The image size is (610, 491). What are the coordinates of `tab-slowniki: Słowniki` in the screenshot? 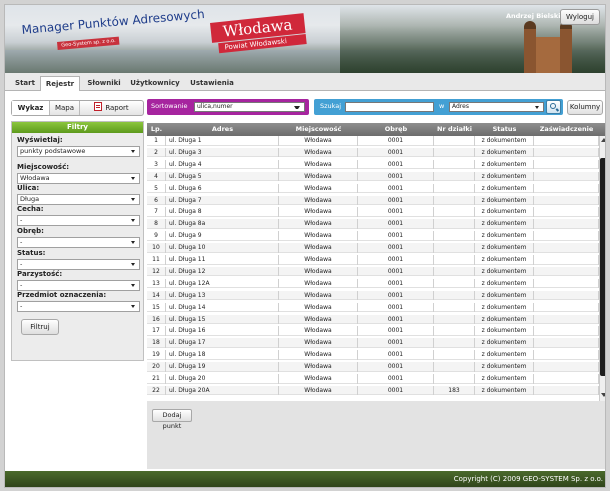 It's located at (104, 83).